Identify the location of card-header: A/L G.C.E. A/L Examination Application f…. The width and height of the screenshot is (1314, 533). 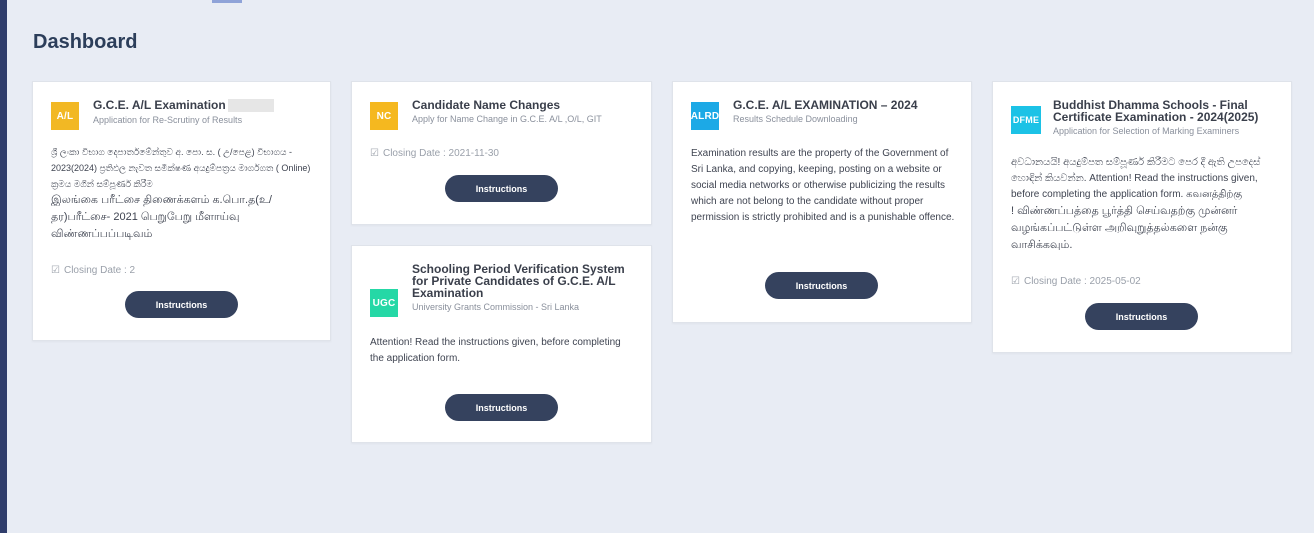
(183, 114).